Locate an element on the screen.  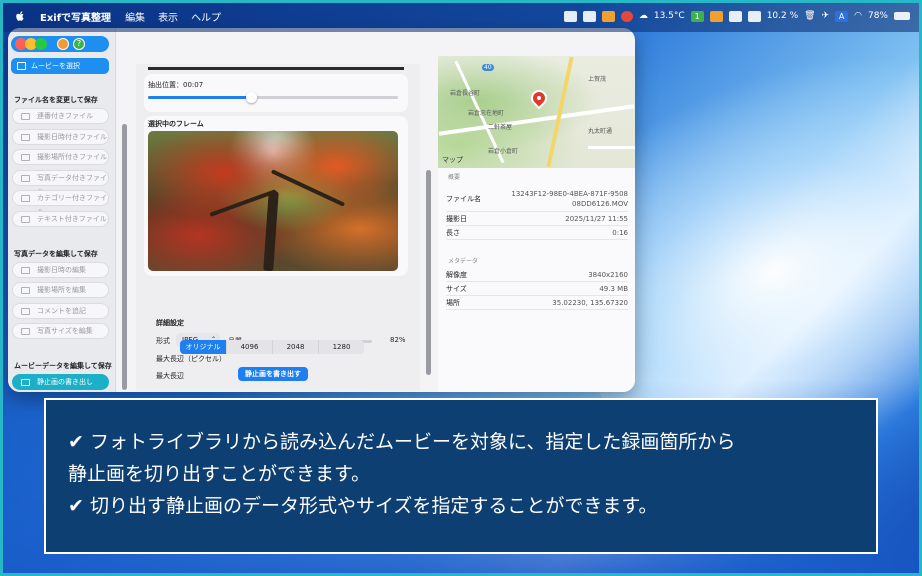
metadata-value: 3840x2160 is located at coordinates (608, 274).